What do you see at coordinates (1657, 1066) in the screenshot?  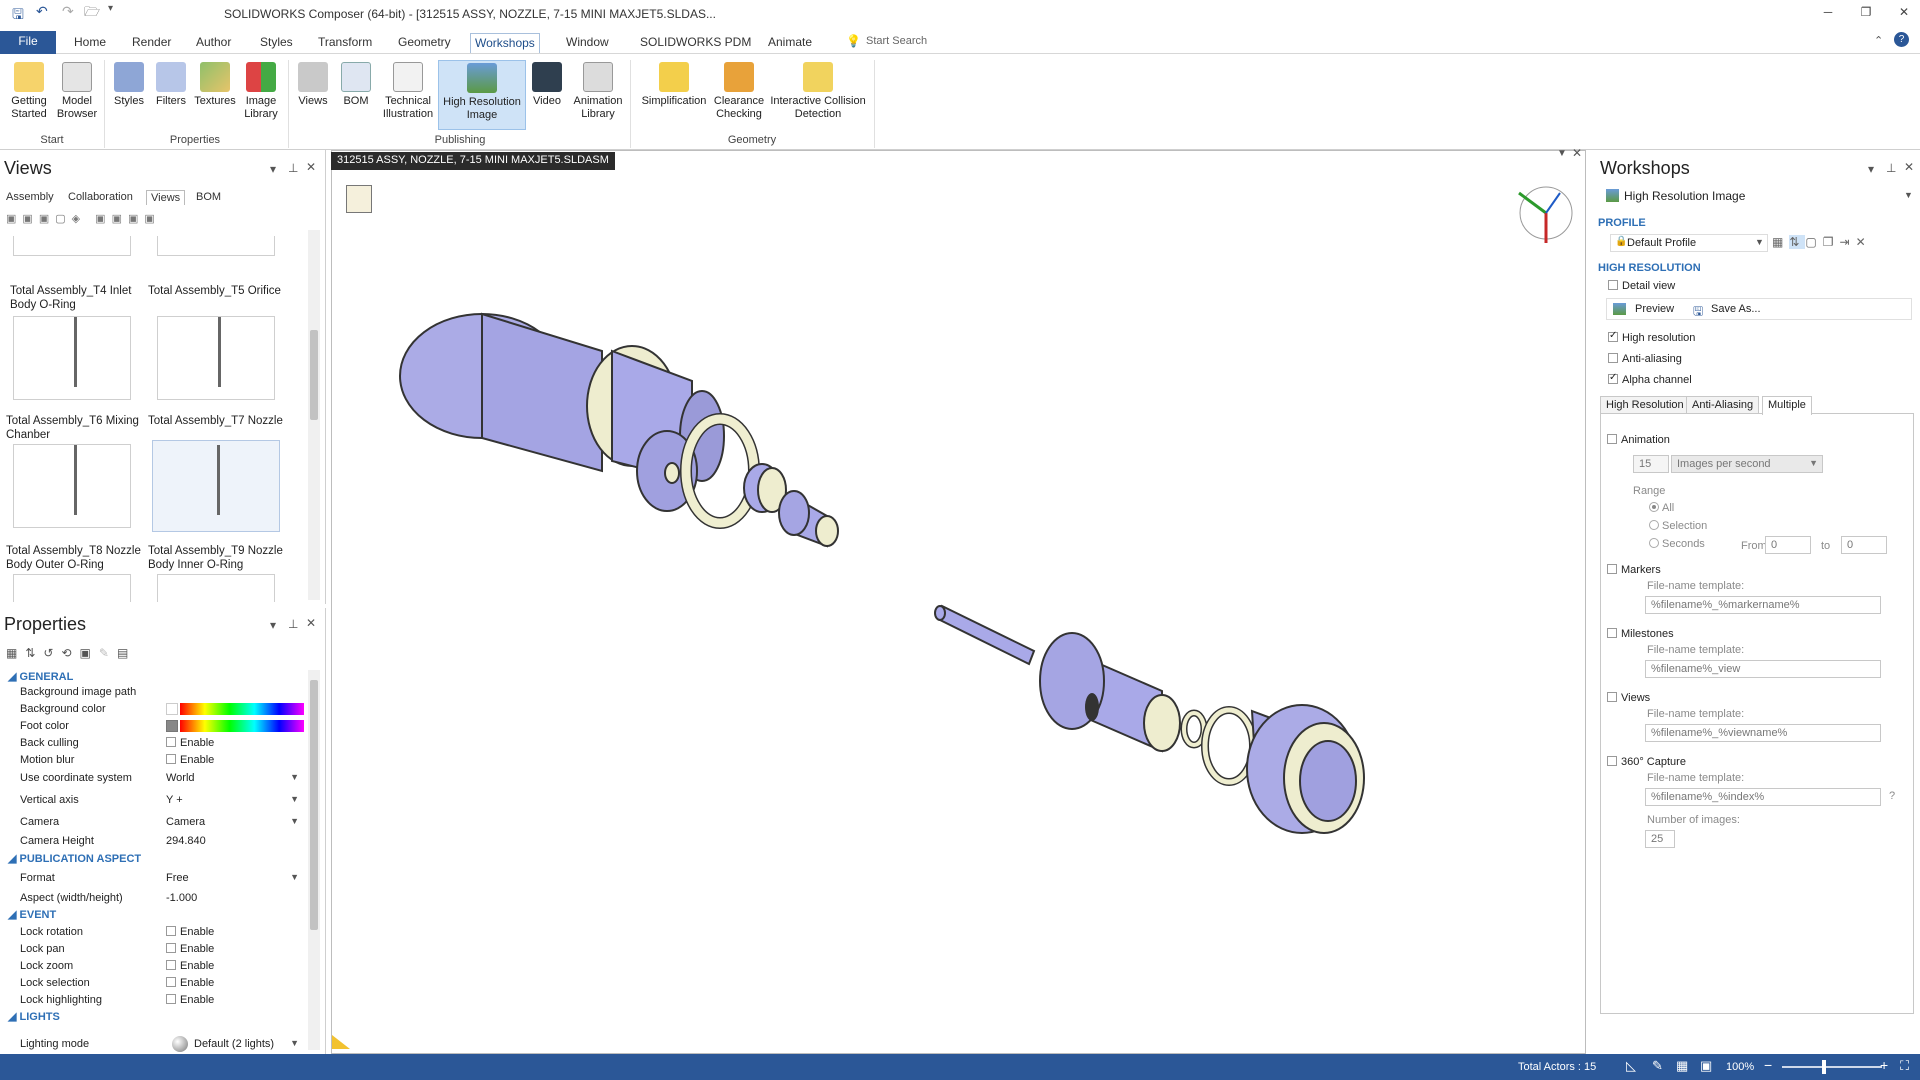 I see `pencil-icon: ✎` at bounding box center [1657, 1066].